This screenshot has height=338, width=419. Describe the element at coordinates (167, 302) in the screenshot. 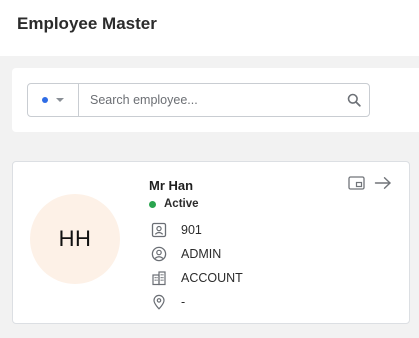

I see `employee-location-row: -` at that location.